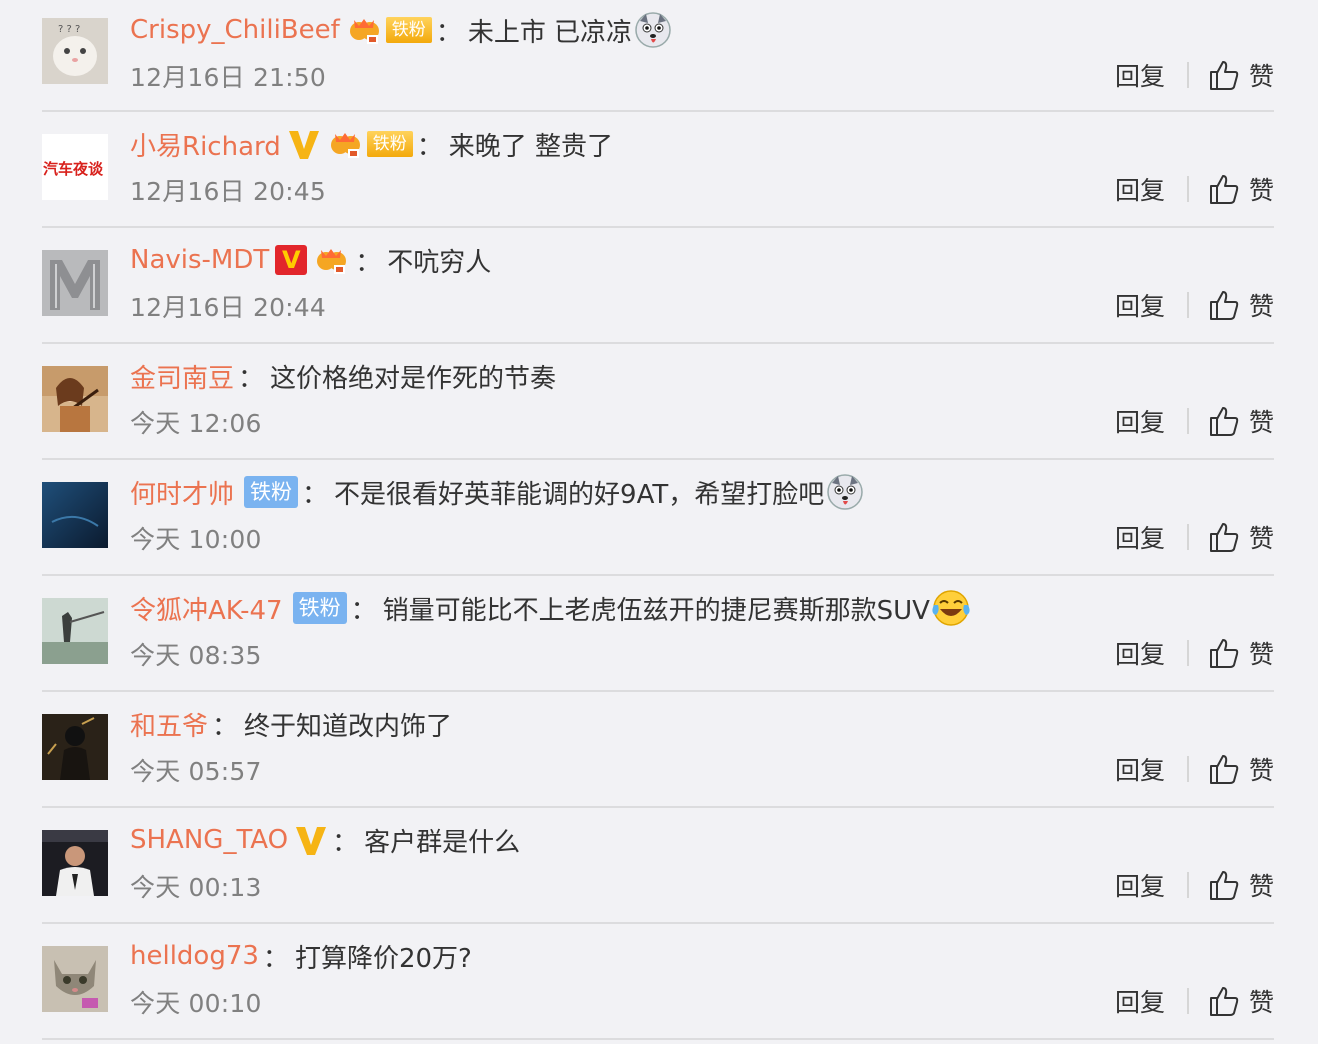  Describe the element at coordinates (209, 840) in the screenshot. I see `username-link: SHANG_TAO` at that location.